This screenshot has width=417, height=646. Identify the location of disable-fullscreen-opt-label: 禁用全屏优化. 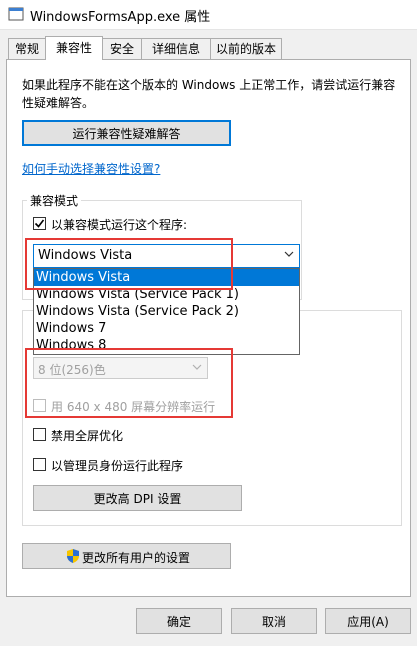
(87, 436).